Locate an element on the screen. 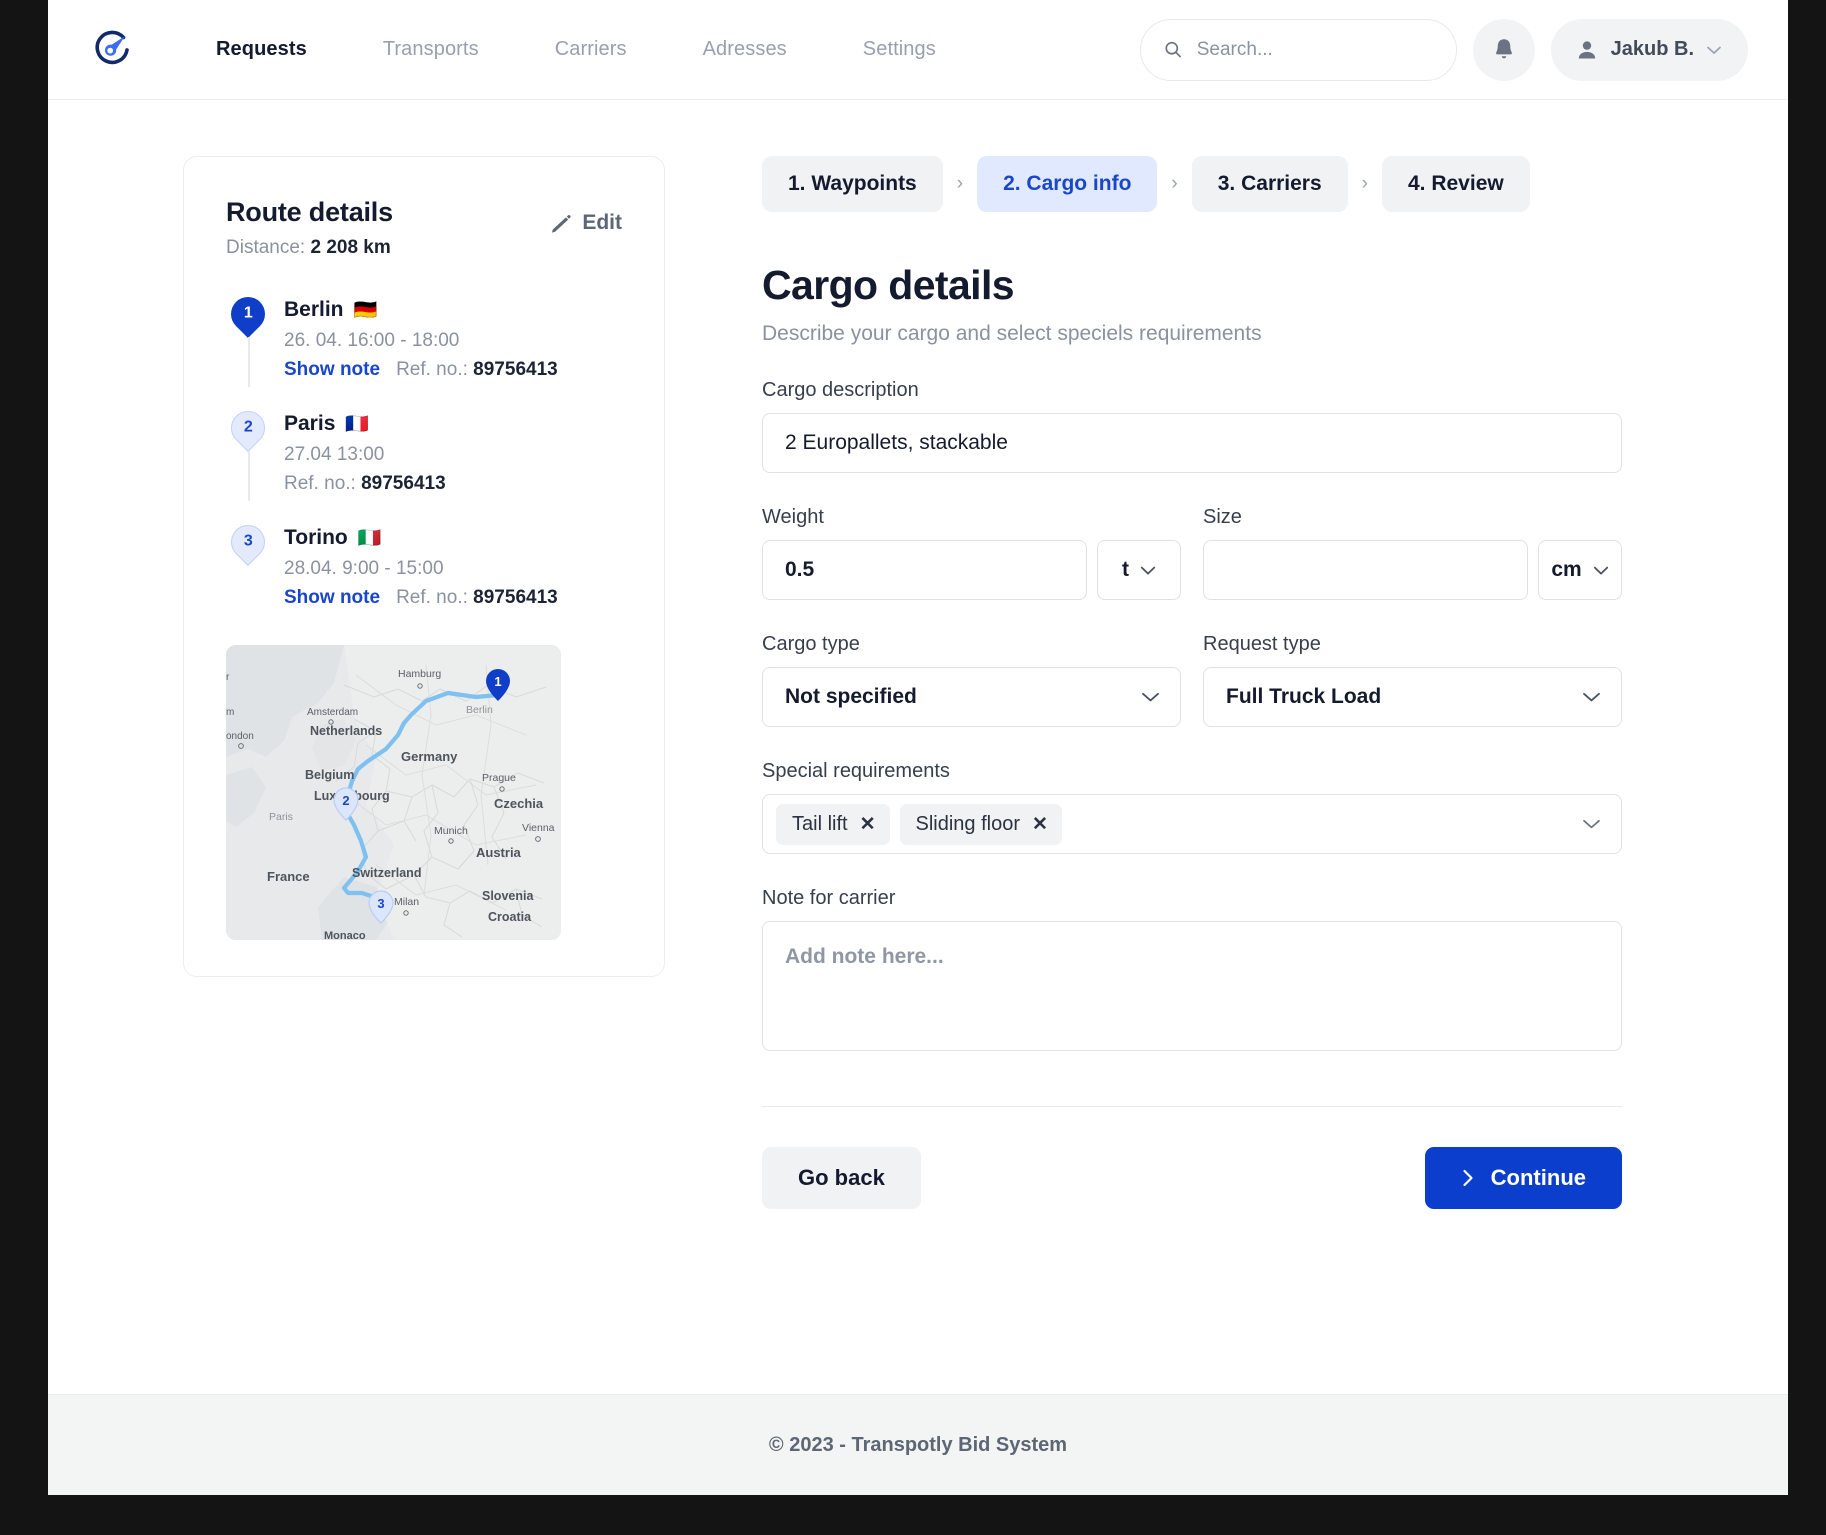 This screenshot has height=1535, width=1826. stop-city: Paris is located at coordinates (310, 423).